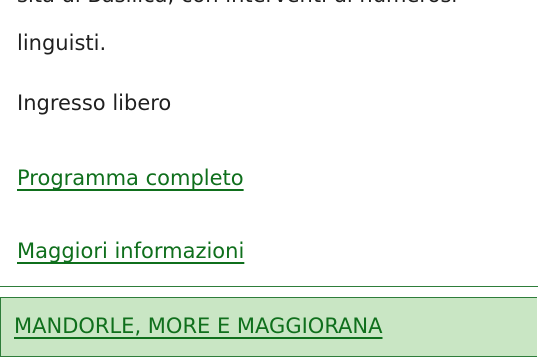  Describe the element at coordinates (269, 286) in the screenshot. I see `section-divider` at that location.